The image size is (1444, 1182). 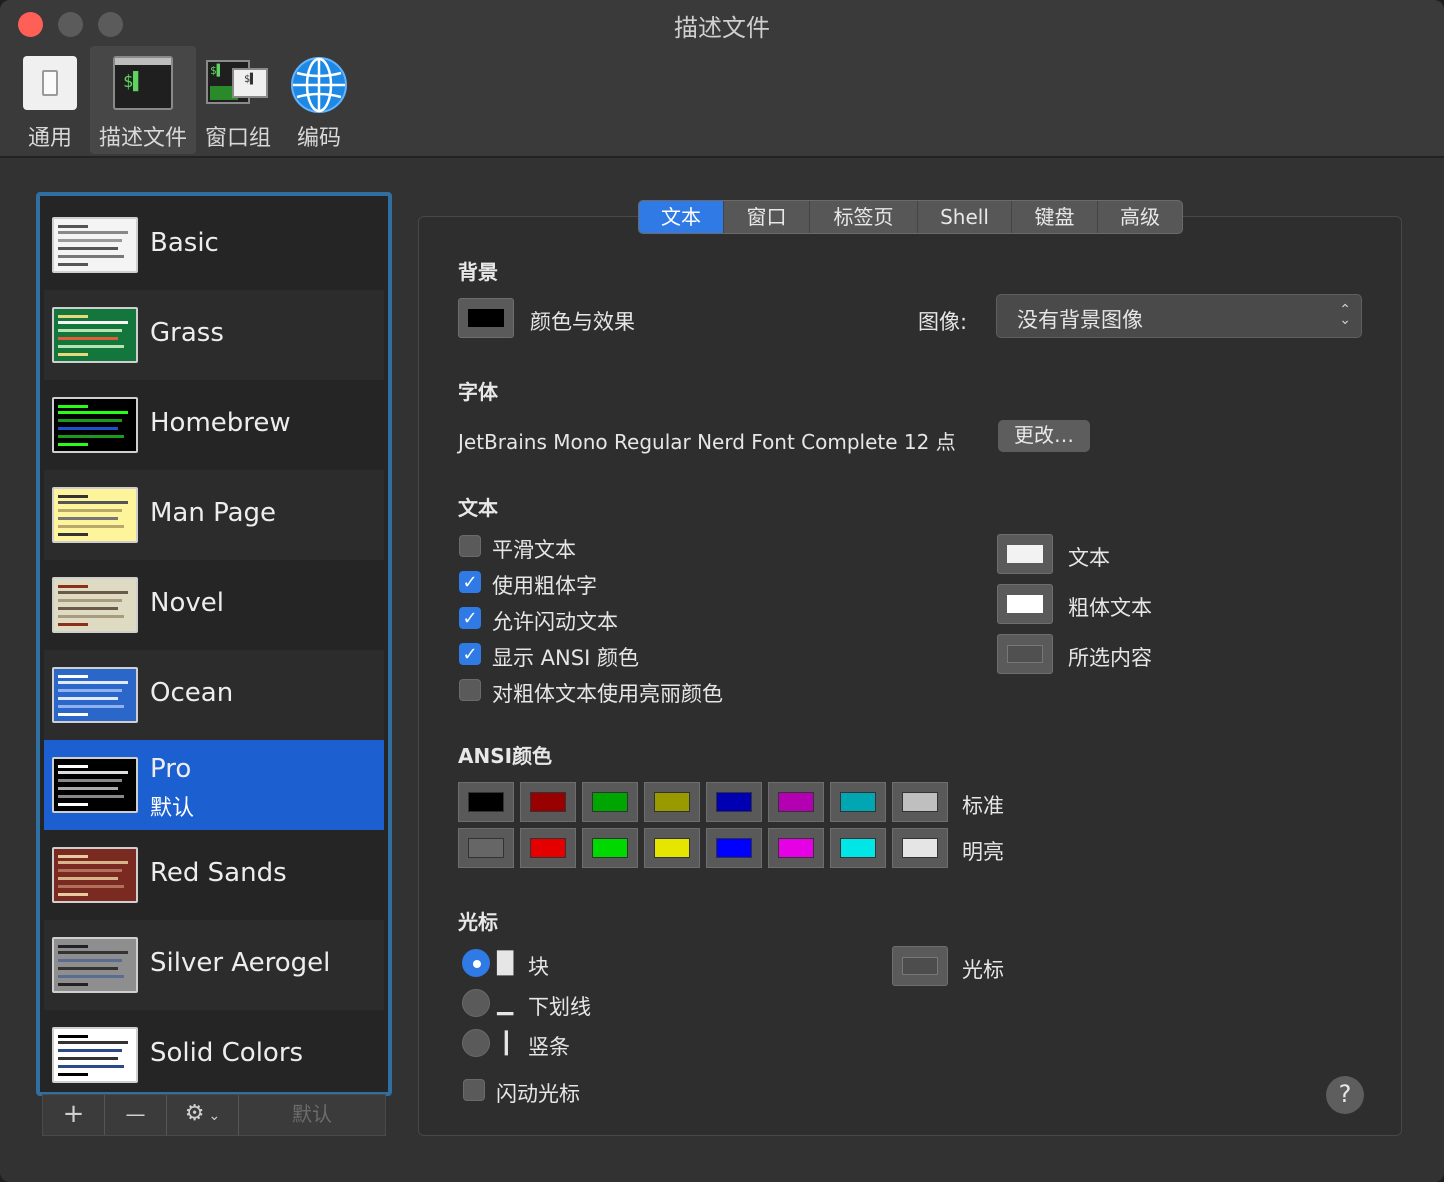 I want to click on profile-row-red-sands: Red Sands, so click(x=214, y=875).